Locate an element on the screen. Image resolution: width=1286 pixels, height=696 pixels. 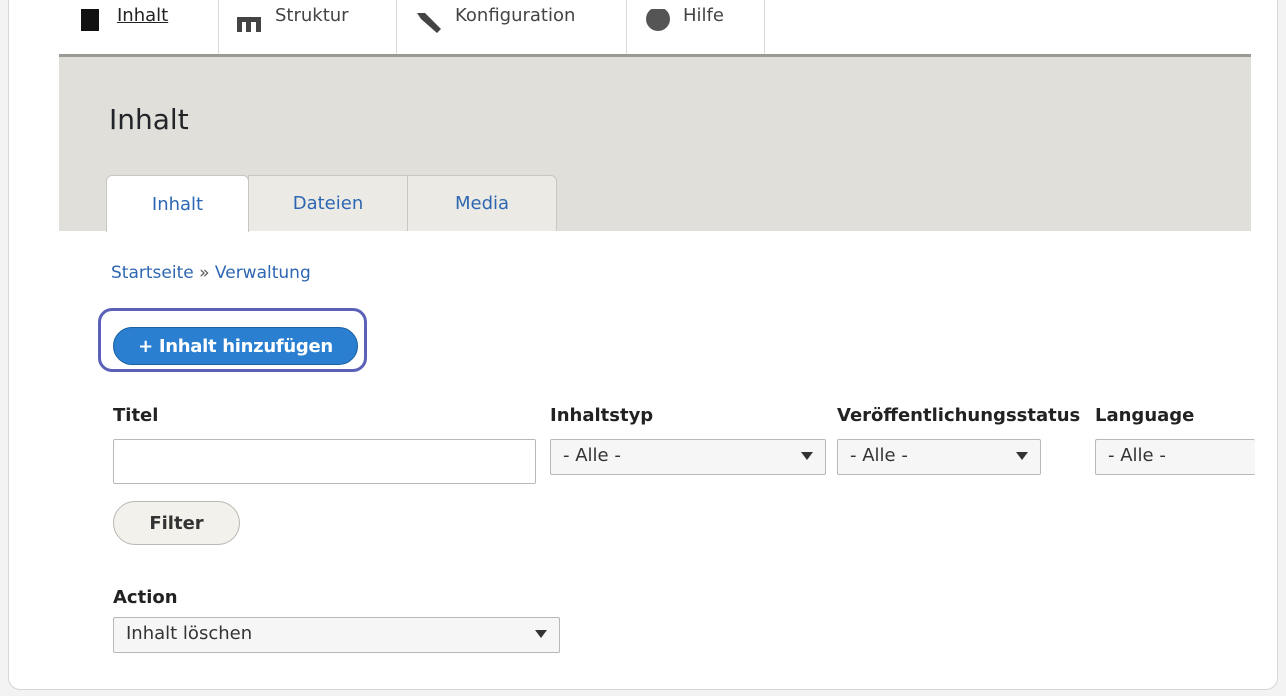
primary-tabs: Inhalt Dateien Media is located at coordinates (331, 203).